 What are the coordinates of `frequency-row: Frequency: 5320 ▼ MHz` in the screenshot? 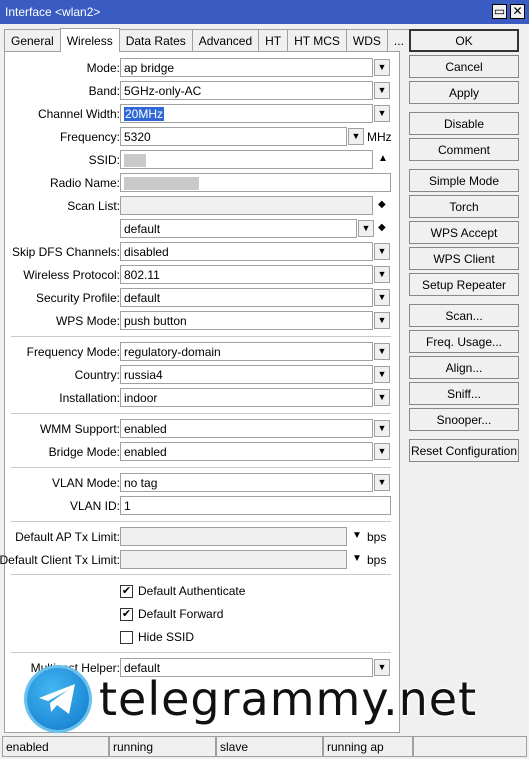 It's located at (203, 137).